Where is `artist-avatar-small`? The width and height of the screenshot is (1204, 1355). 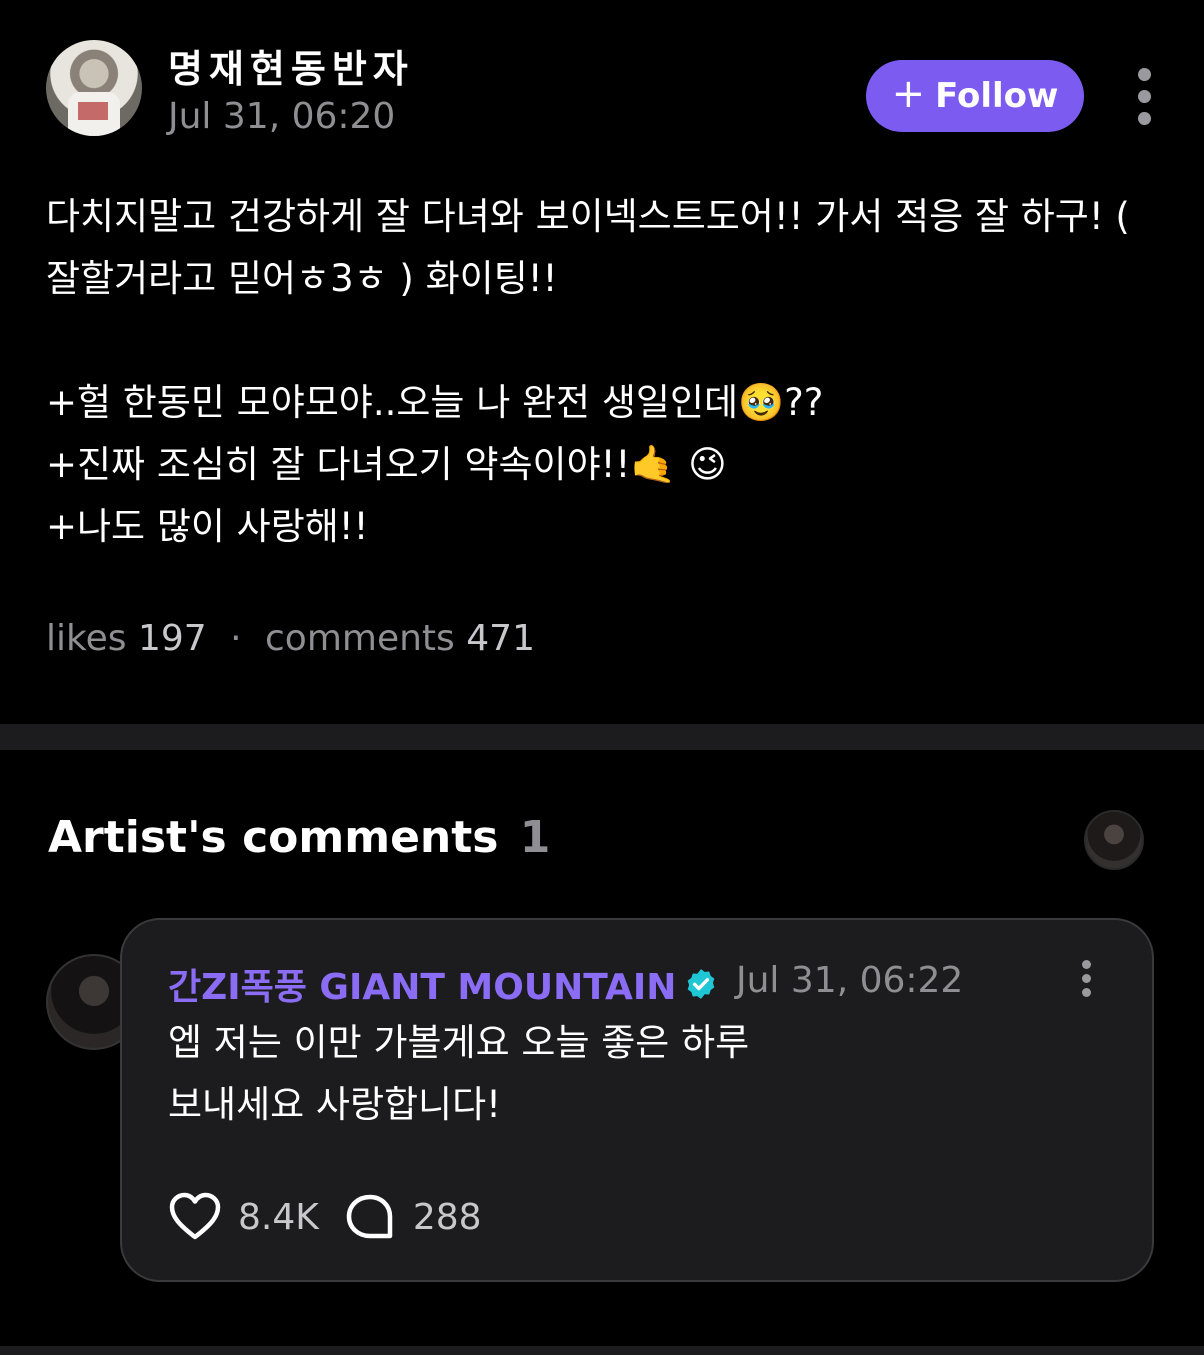
artist-avatar-small is located at coordinates (1114, 840).